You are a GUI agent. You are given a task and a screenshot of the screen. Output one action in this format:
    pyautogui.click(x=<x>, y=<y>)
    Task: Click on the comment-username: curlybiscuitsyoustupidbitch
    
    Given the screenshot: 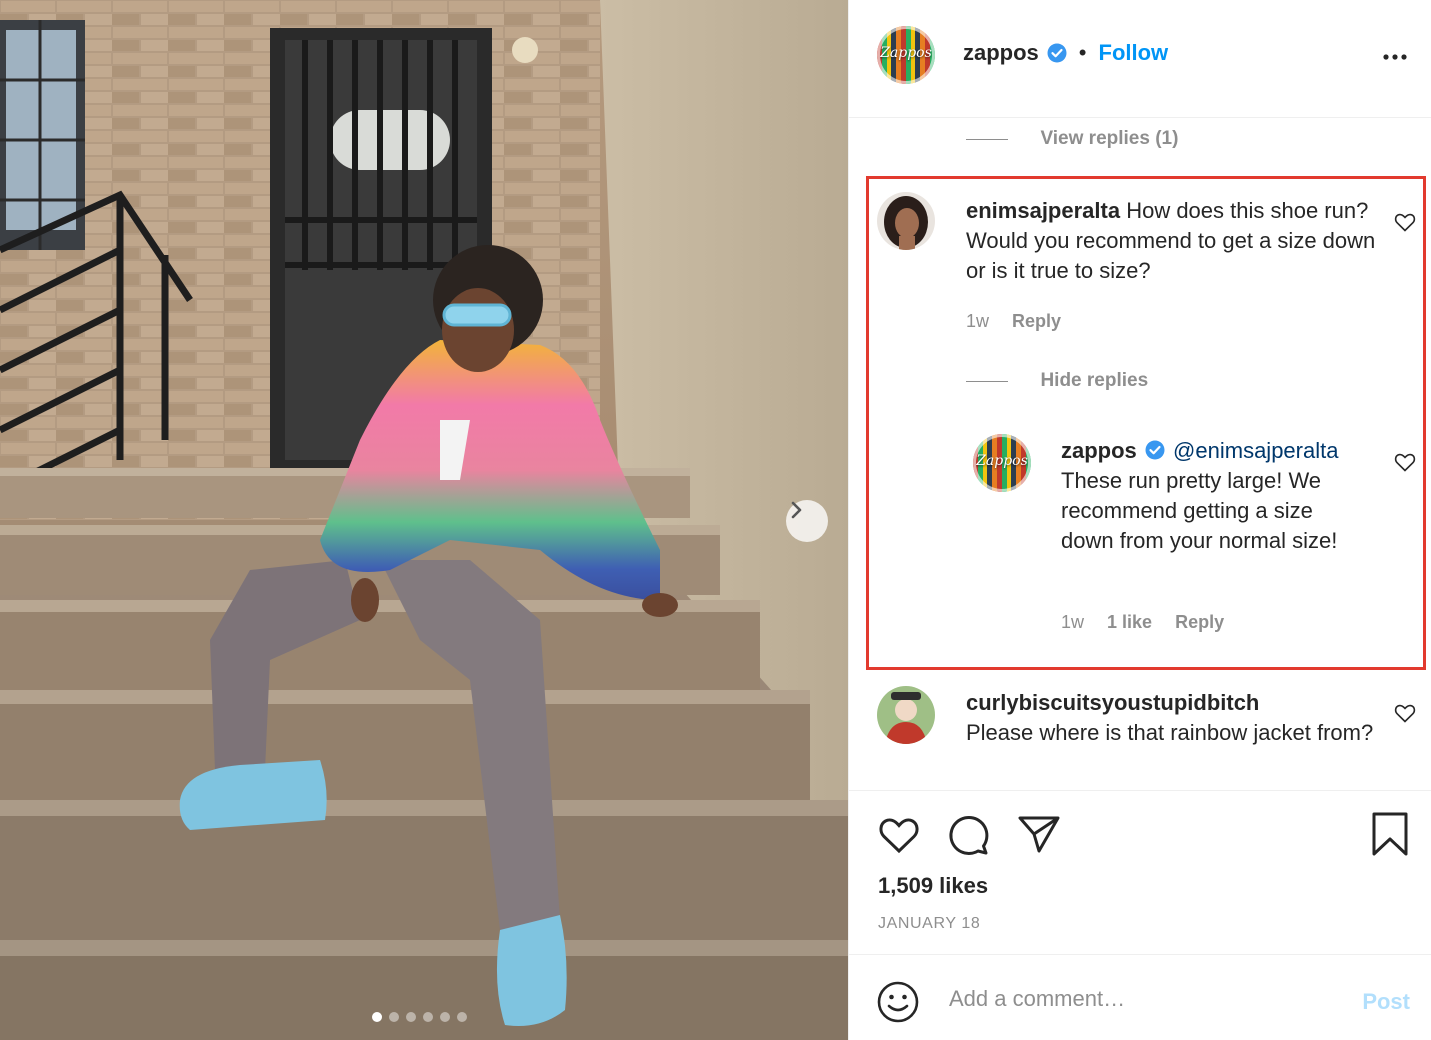 What is the action you would take?
    pyautogui.click(x=1112, y=702)
    